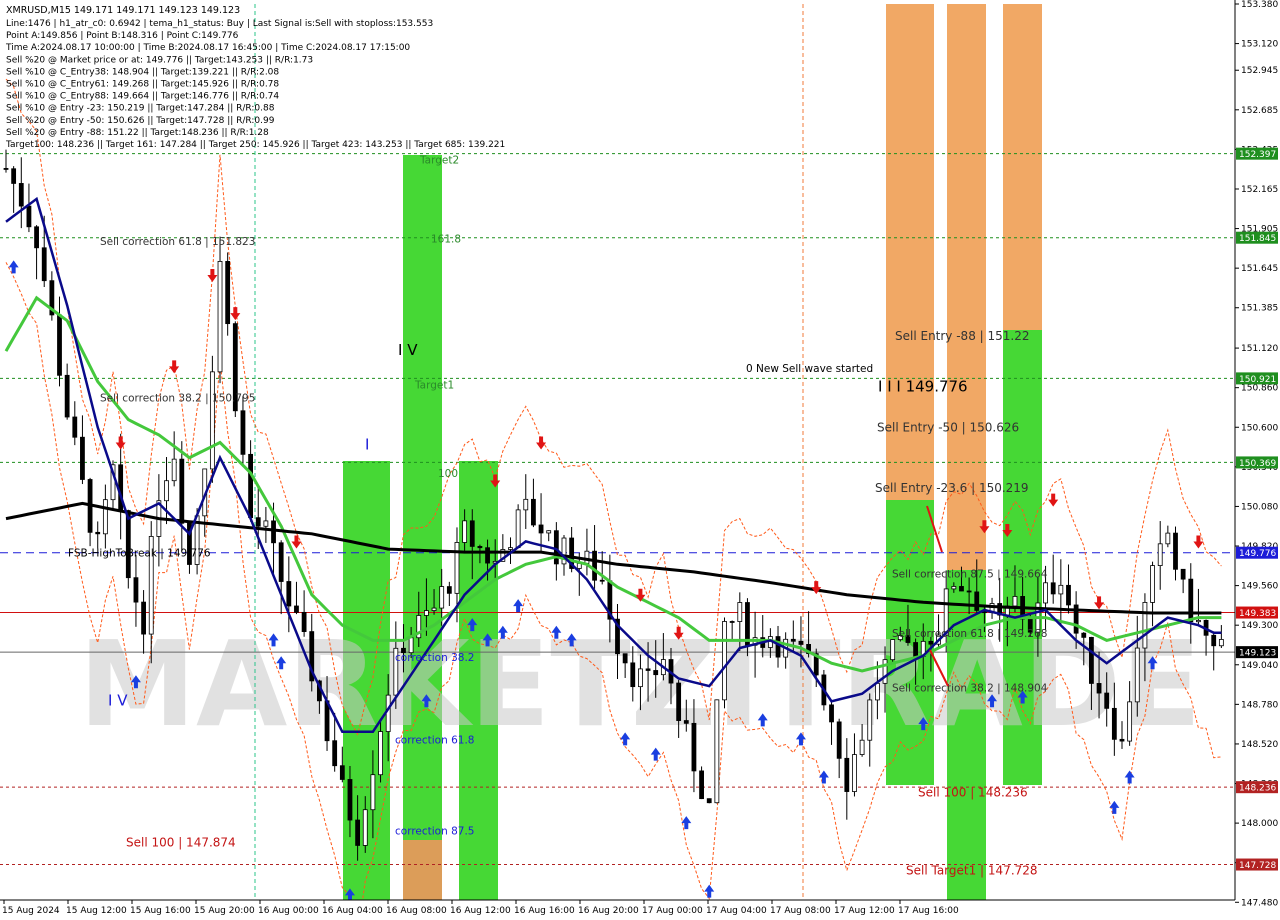  I want to click on annotation-label: Sell correction 87.5 | 149.664, so click(970, 574).